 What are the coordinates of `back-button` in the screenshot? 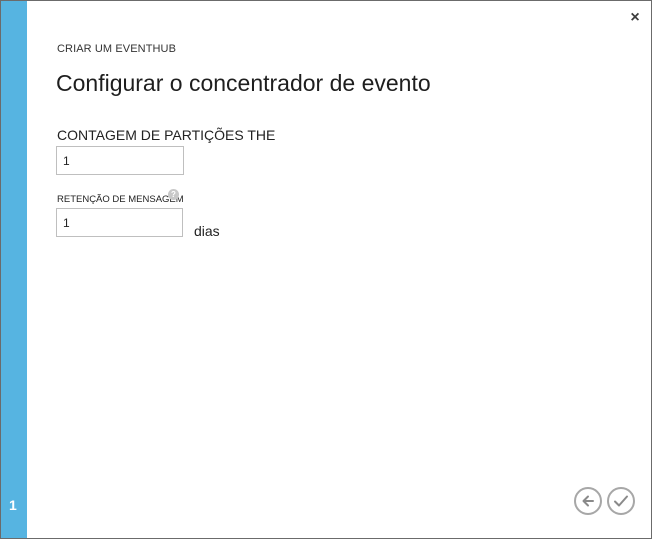 It's located at (588, 501).